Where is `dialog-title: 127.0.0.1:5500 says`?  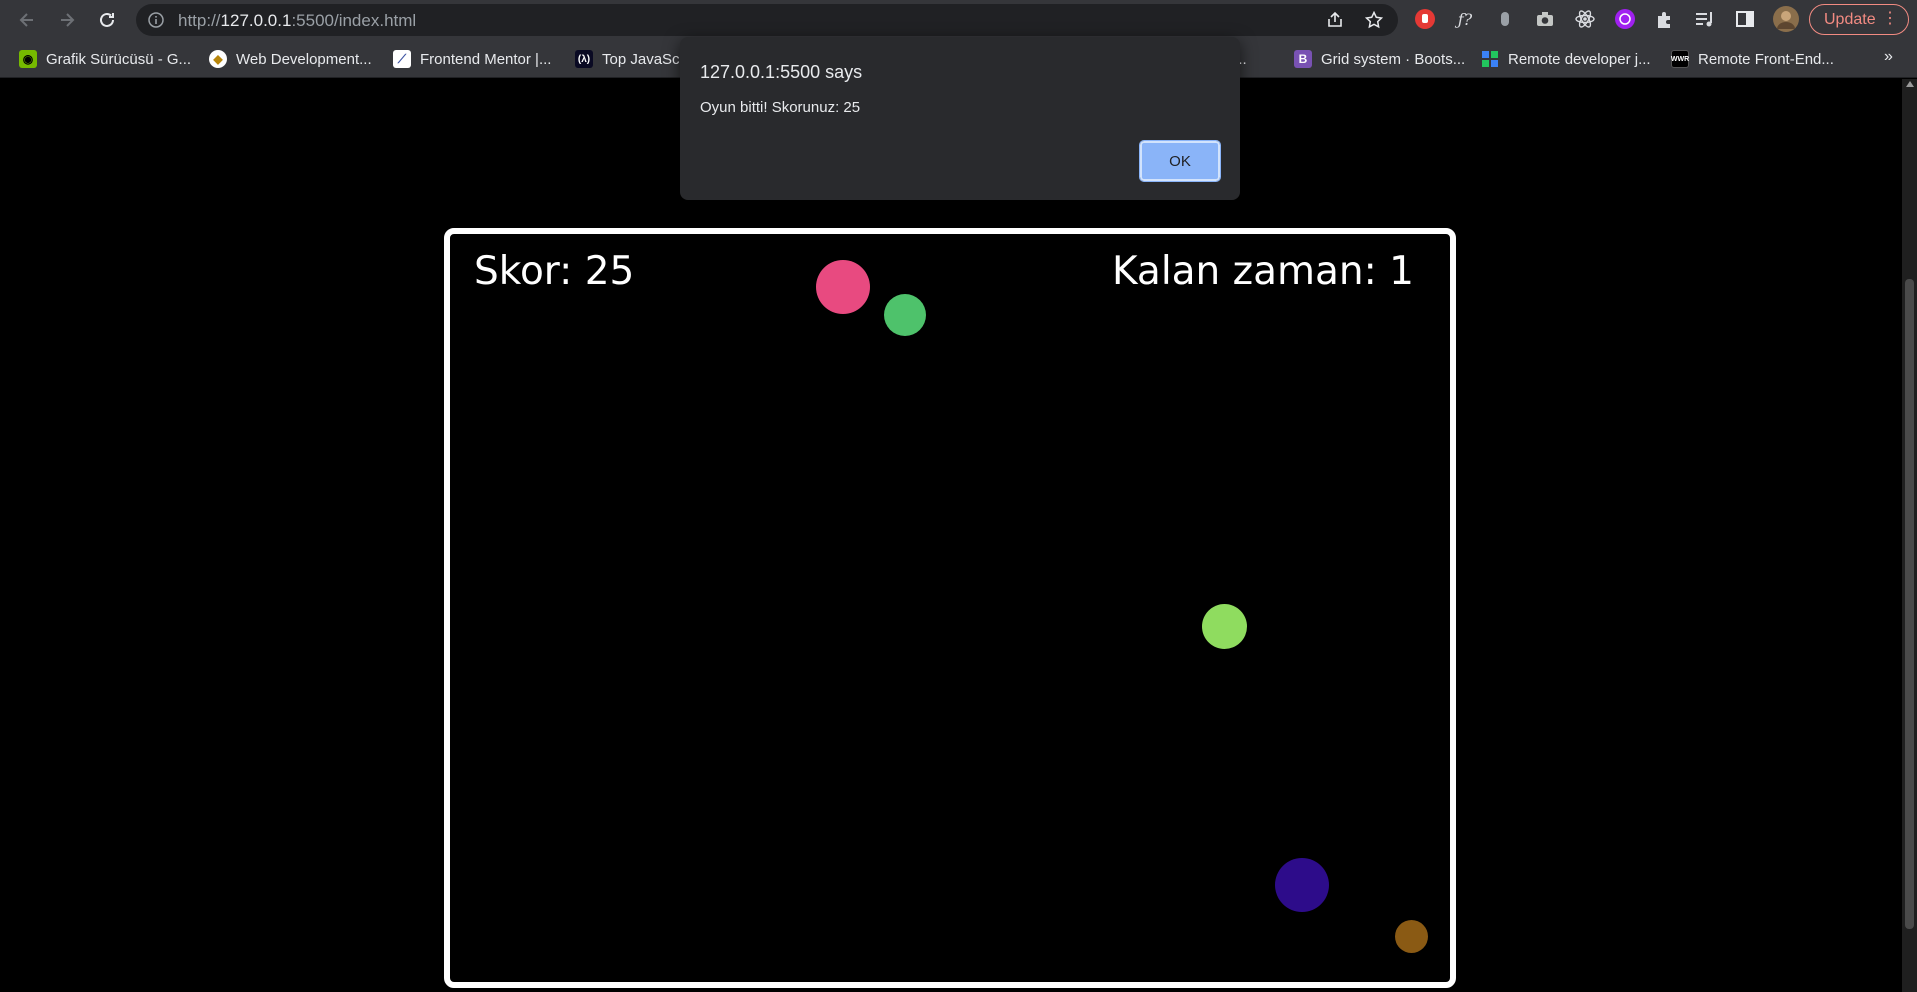 dialog-title: 127.0.0.1:5500 says is located at coordinates (781, 72).